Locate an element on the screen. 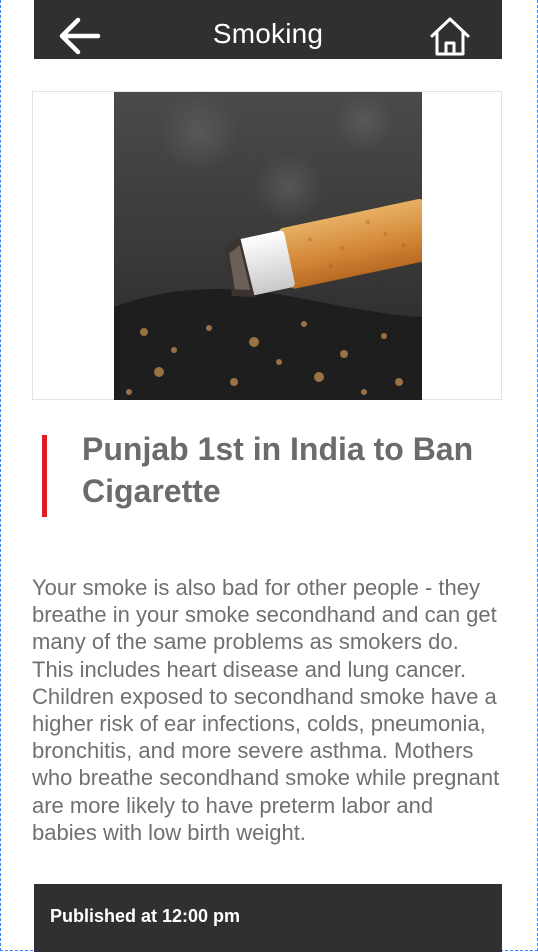  home-button is located at coordinates (450, 36).